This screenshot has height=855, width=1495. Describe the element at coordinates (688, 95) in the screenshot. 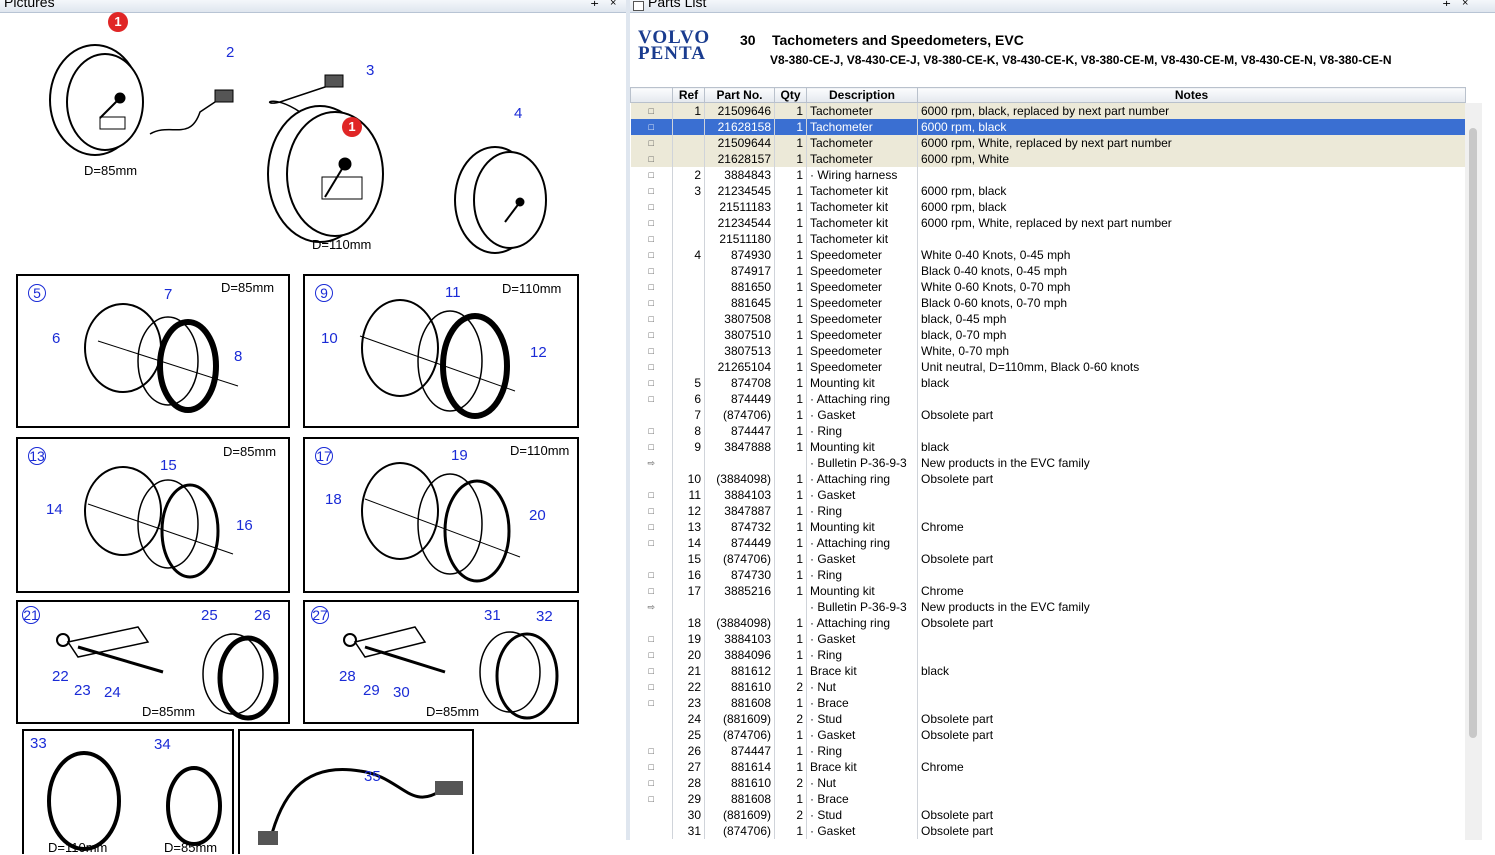

I see `column-header-ref: Ref` at that location.